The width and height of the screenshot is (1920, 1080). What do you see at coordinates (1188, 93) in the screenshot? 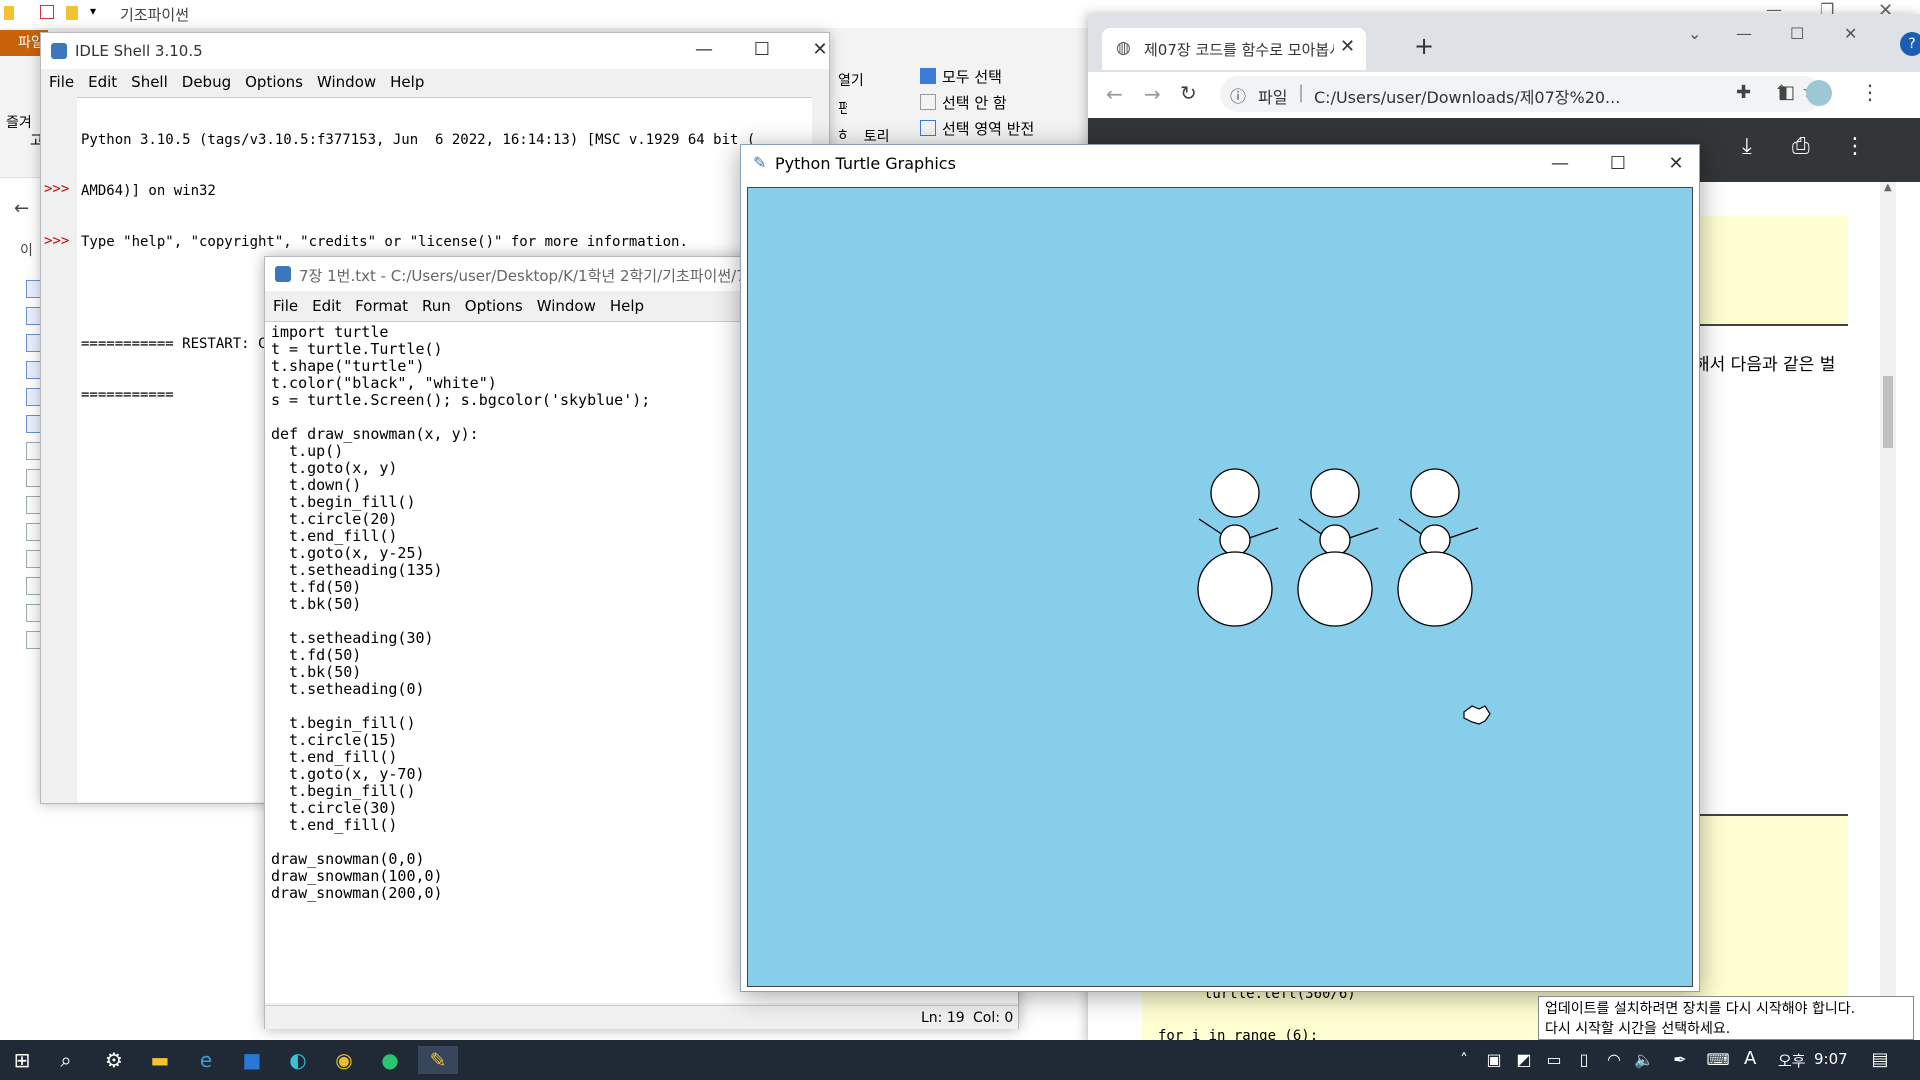
I see `reload-icon: ↻` at bounding box center [1188, 93].